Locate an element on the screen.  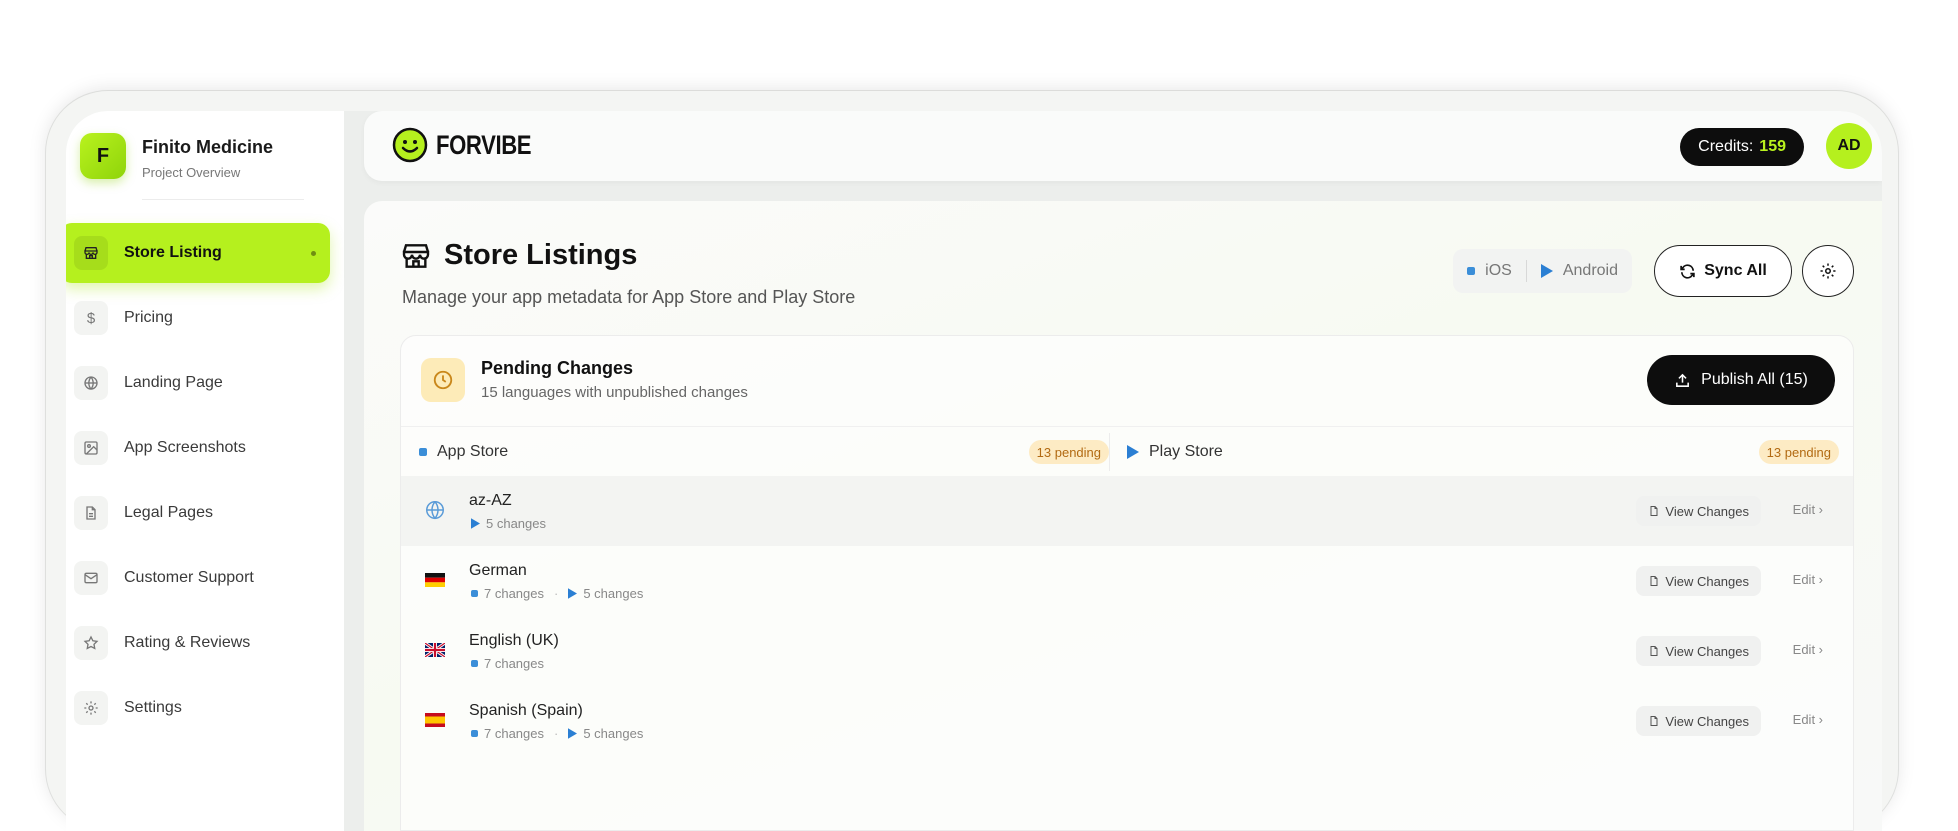
pending-title: Pending Changes is located at coordinates (557, 368).